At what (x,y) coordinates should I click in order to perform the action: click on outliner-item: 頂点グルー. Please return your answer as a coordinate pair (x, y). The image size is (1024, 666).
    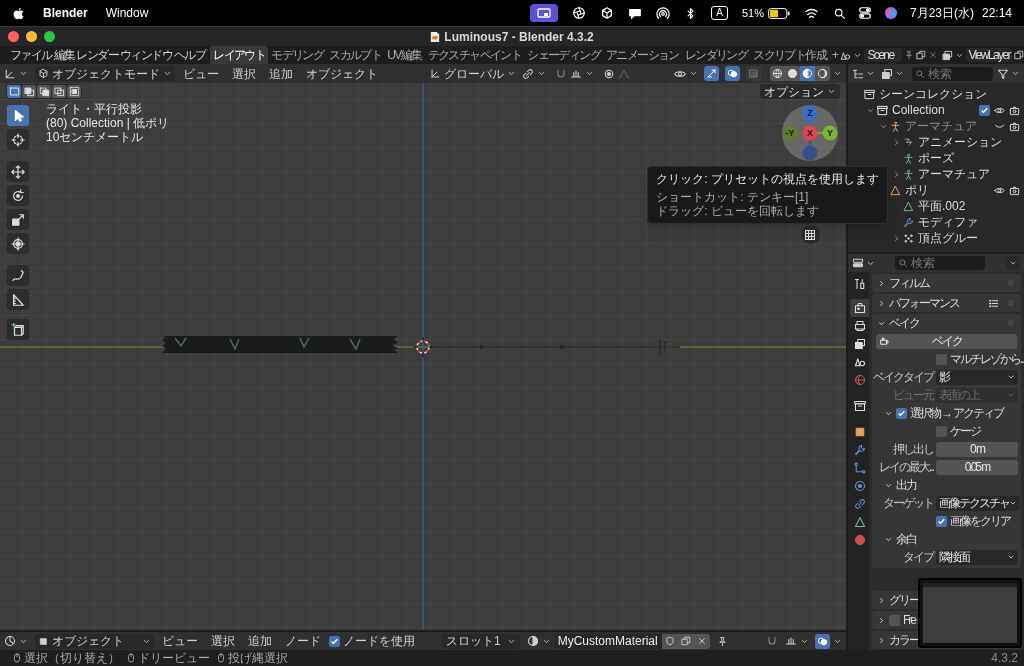
    Looking at the image, I should click on (948, 238).